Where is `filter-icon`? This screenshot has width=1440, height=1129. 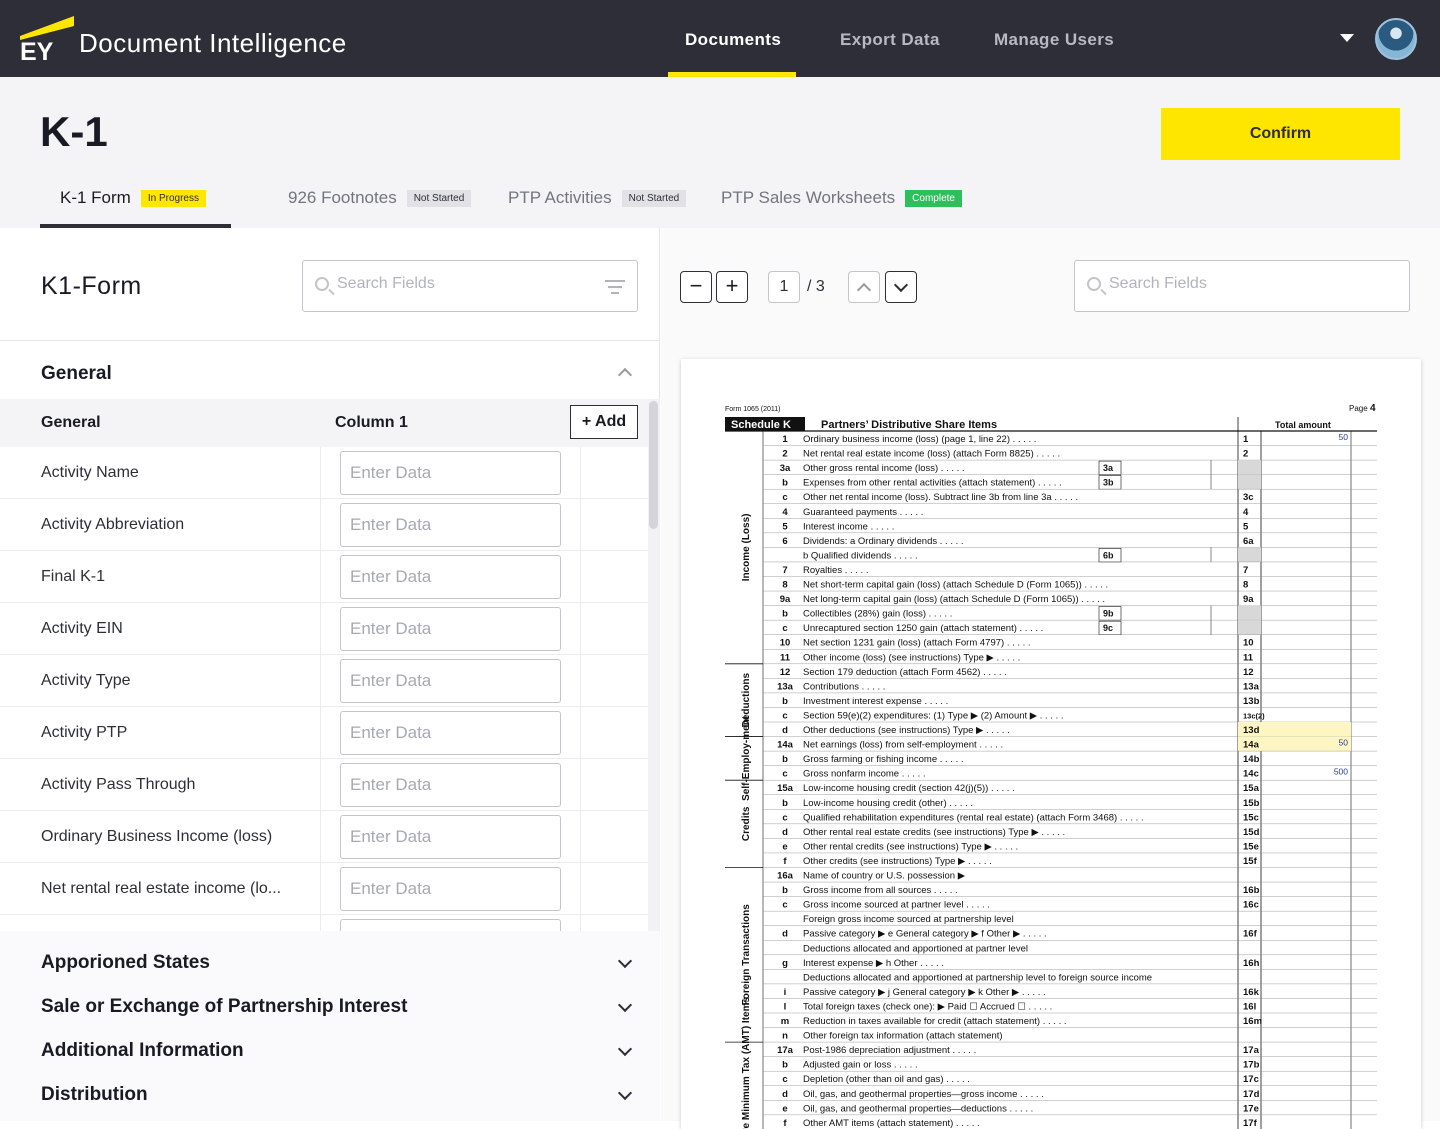
filter-icon is located at coordinates (615, 287).